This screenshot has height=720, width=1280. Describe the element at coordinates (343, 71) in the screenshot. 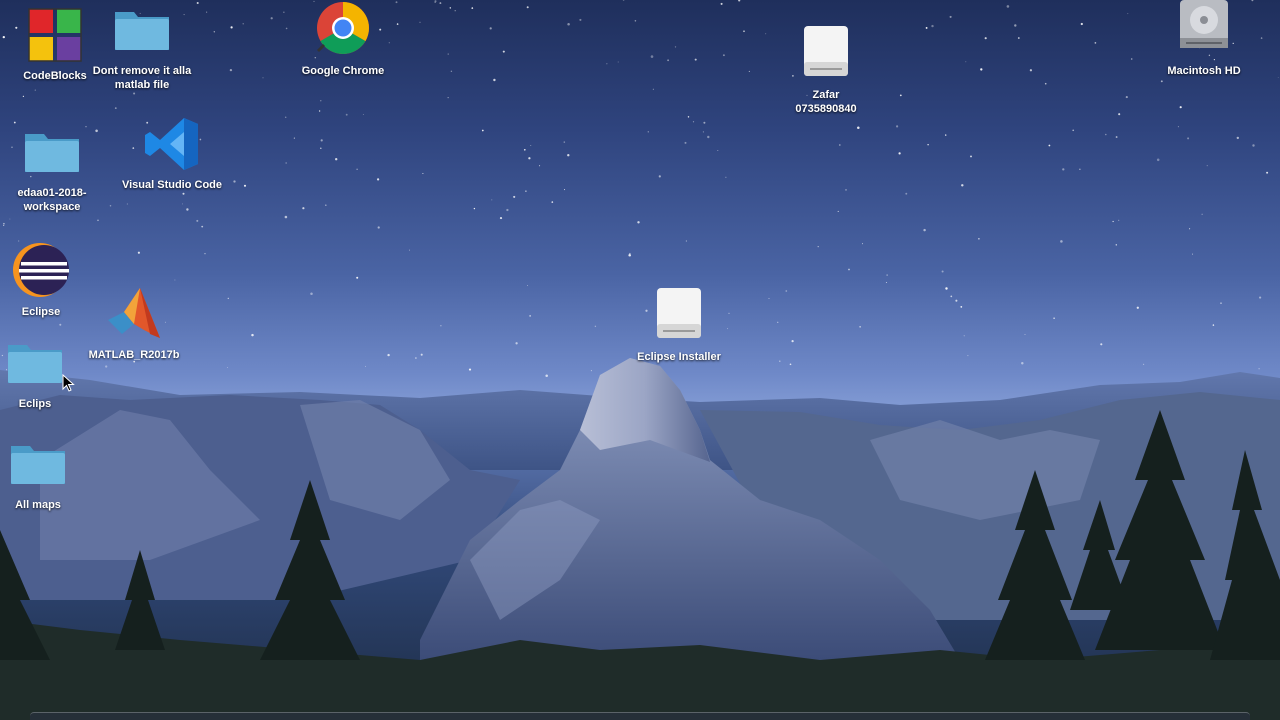

I see `icon-label: Google Chrome` at that location.